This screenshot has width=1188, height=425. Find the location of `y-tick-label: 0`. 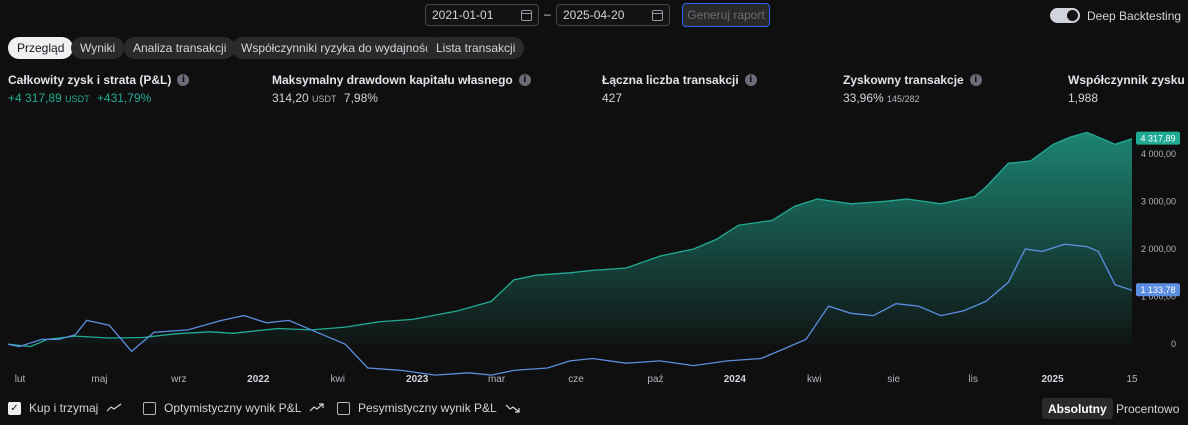

y-tick-label: 0 is located at coordinates (1173, 344).